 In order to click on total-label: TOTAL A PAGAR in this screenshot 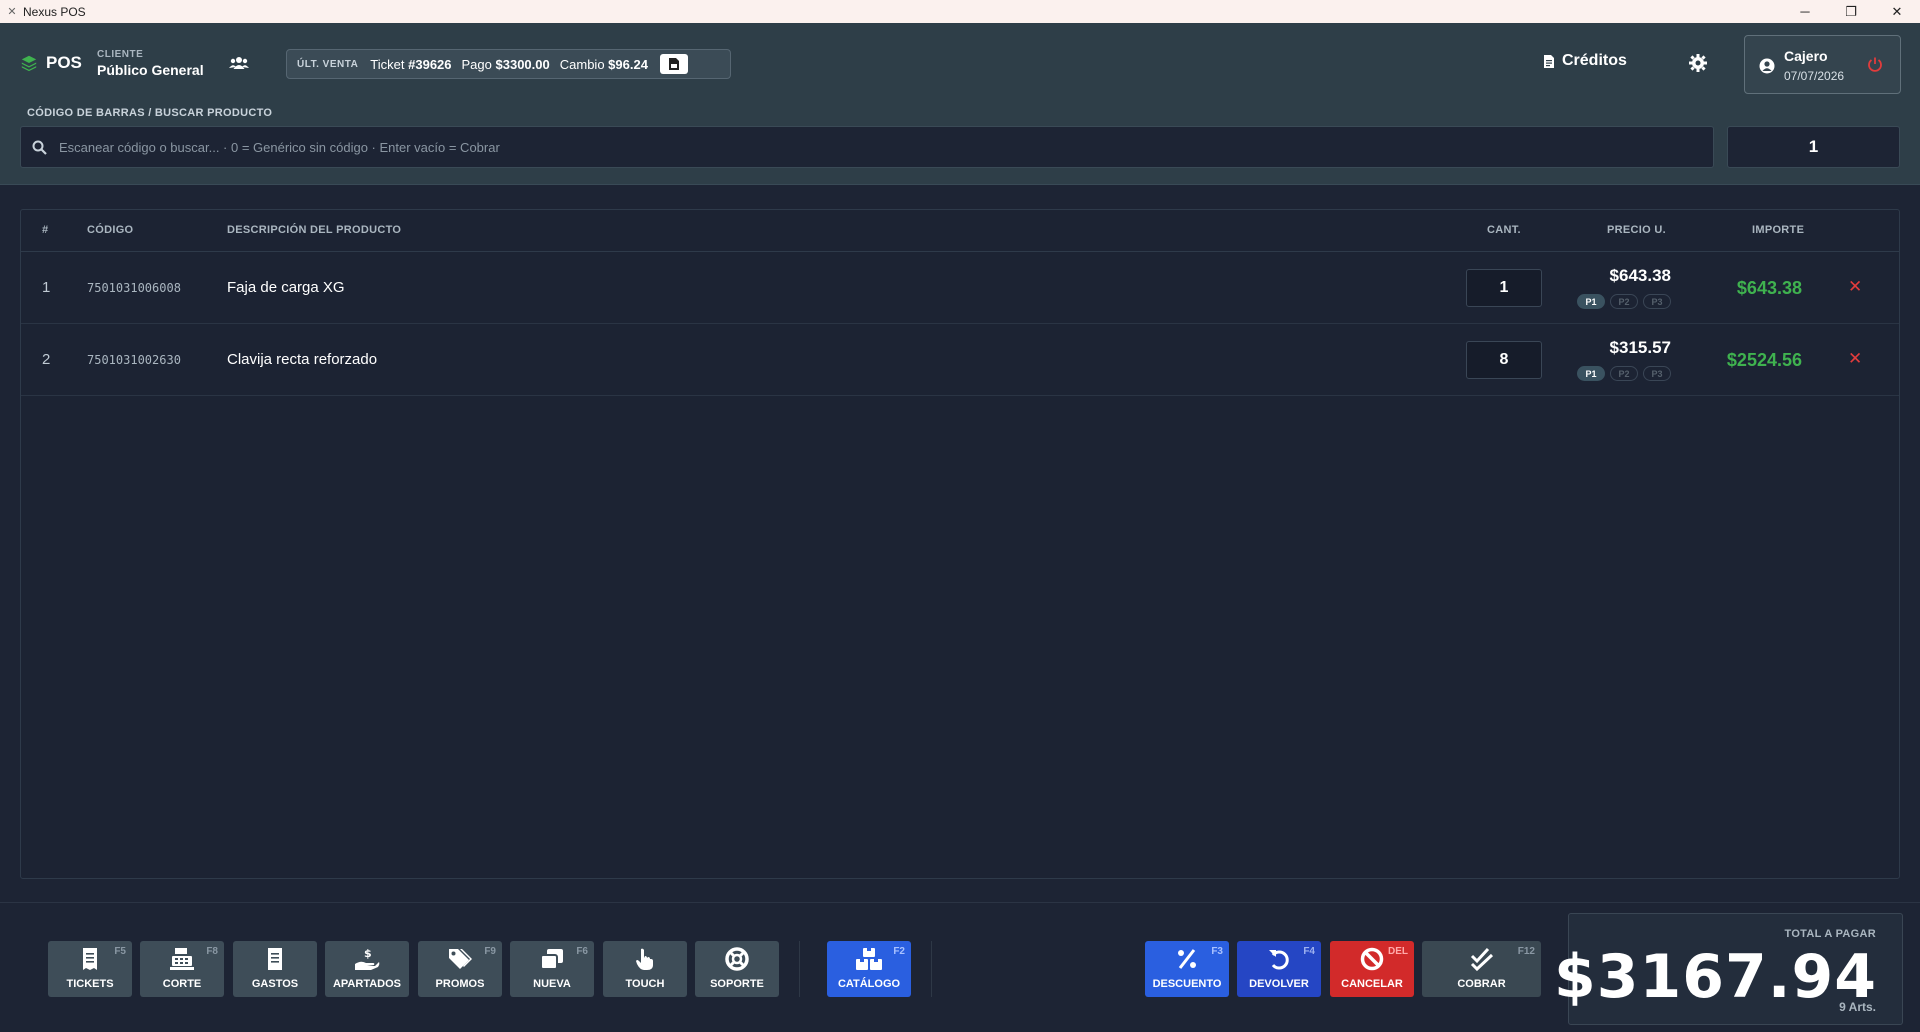, I will do `click(1830, 934)`.